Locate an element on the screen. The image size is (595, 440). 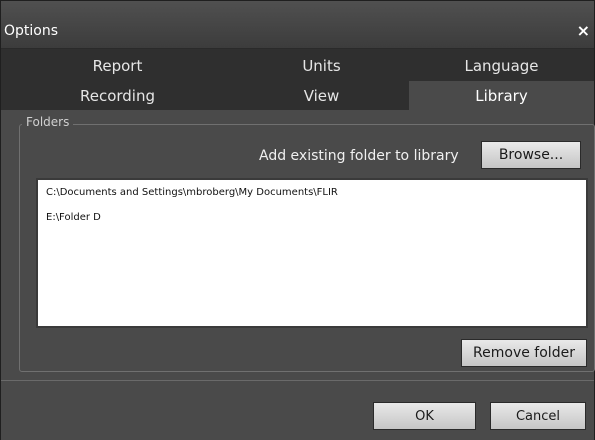
tab-view: View is located at coordinates (321, 96).